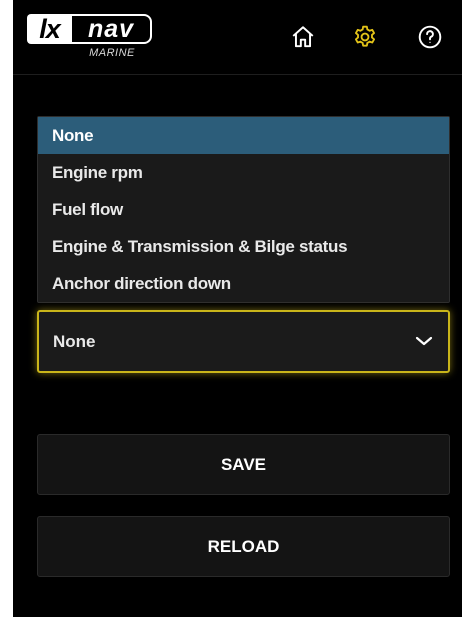 The image size is (472, 617). Describe the element at coordinates (243, 341) in the screenshot. I see `data-source-select: None` at that location.